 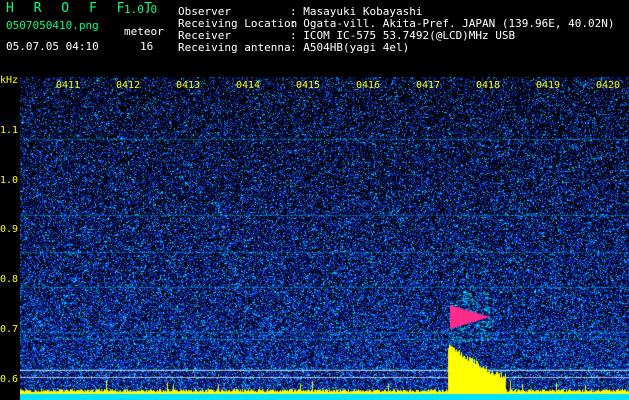 What do you see at coordinates (9, 130) in the screenshot?
I see `y-tick-1-1: 1.1` at bounding box center [9, 130].